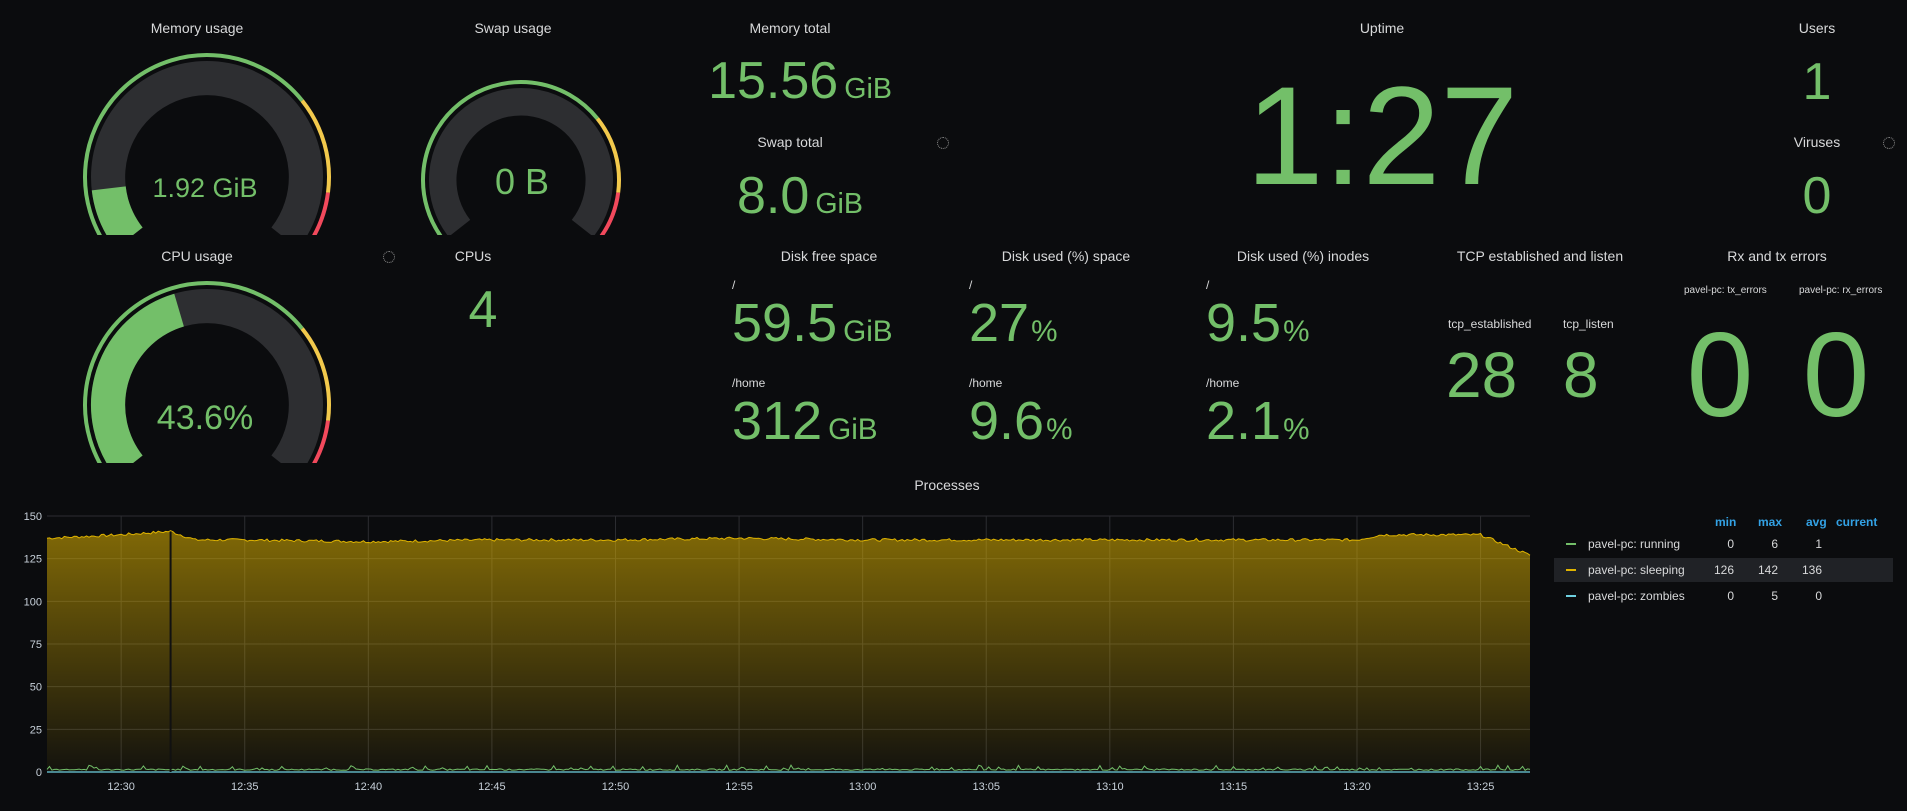  Describe the element at coordinates (521, 157) in the screenshot. I see `swap-usage-gauge` at that location.